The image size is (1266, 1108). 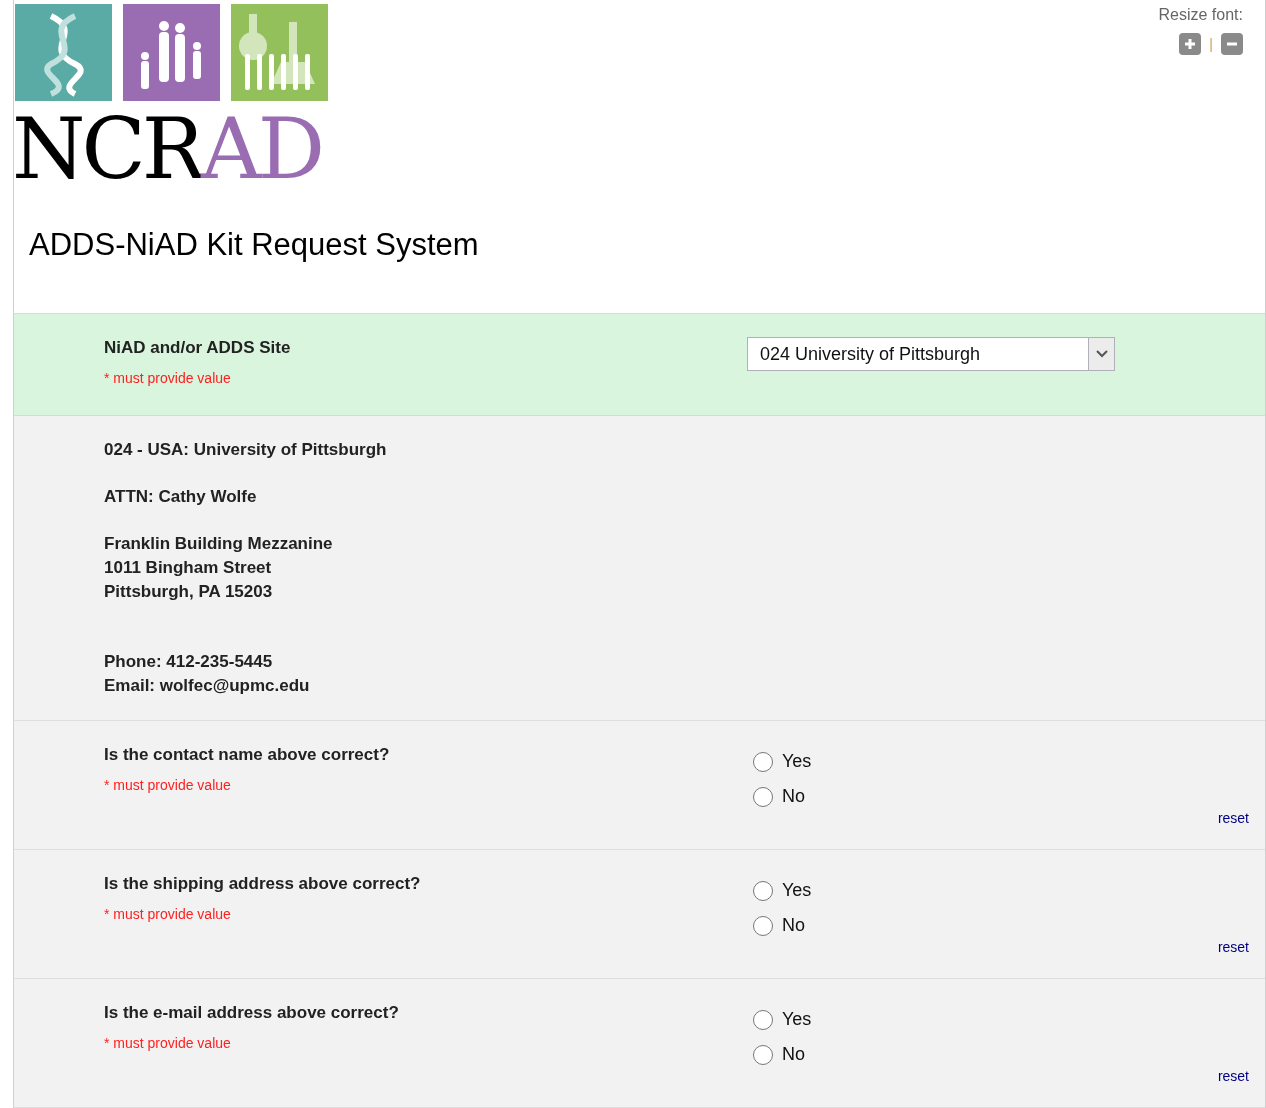 What do you see at coordinates (181, 497) in the screenshot?
I see `address-line: ATTN: Cathy Wolfe` at bounding box center [181, 497].